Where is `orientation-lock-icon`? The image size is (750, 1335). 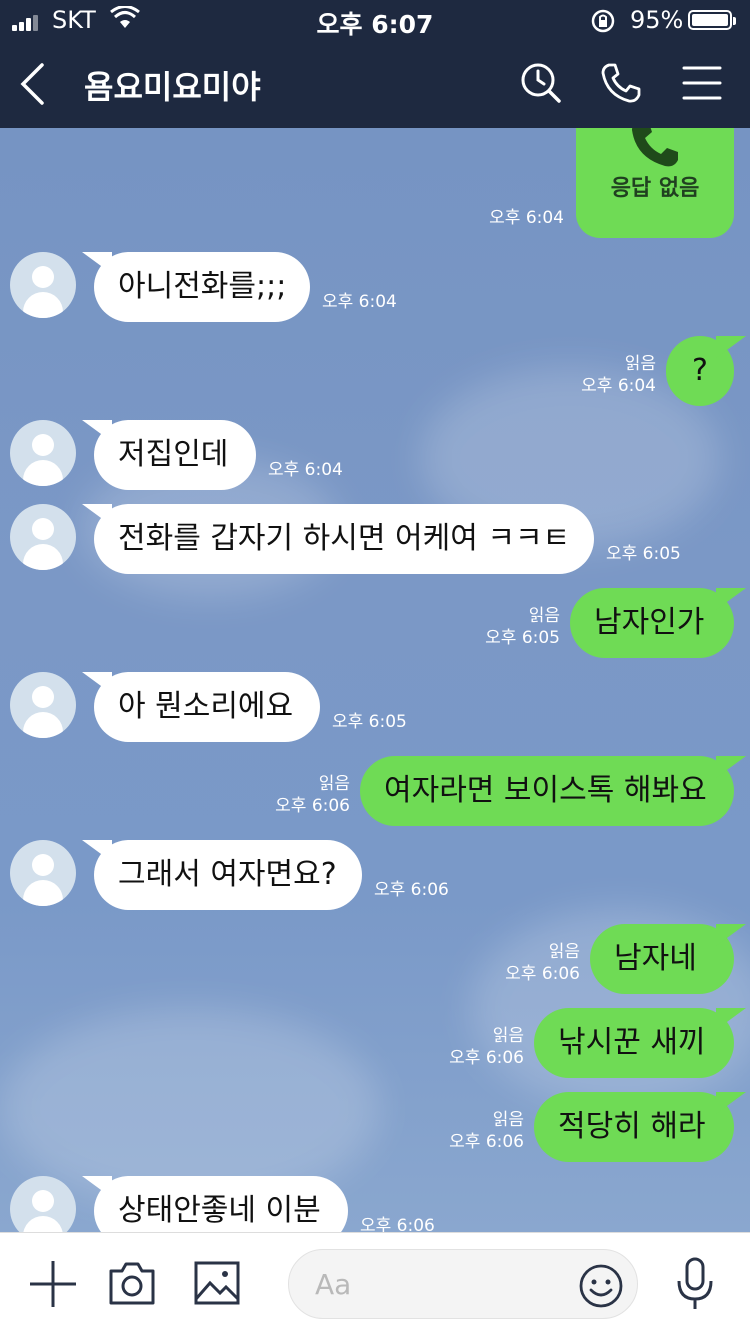
orientation-lock-icon is located at coordinates (603, 21).